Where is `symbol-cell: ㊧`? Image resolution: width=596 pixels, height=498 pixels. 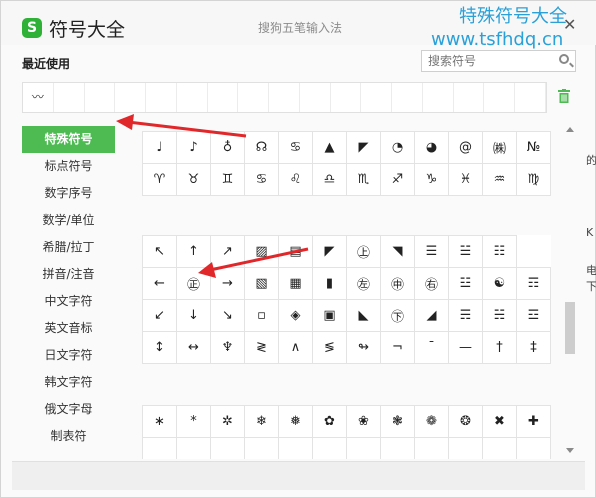 symbol-cell: ㊧ is located at coordinates (363, 283).